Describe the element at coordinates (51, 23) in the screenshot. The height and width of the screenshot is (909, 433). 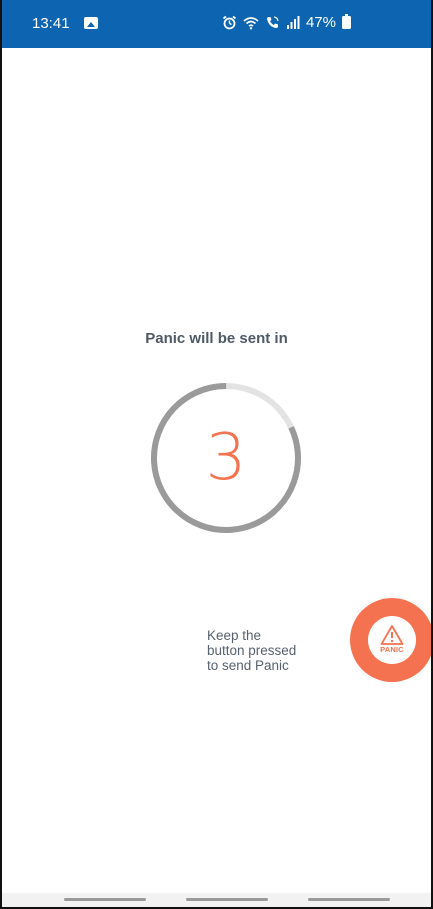
I see `status-time: 13:41` at that location.